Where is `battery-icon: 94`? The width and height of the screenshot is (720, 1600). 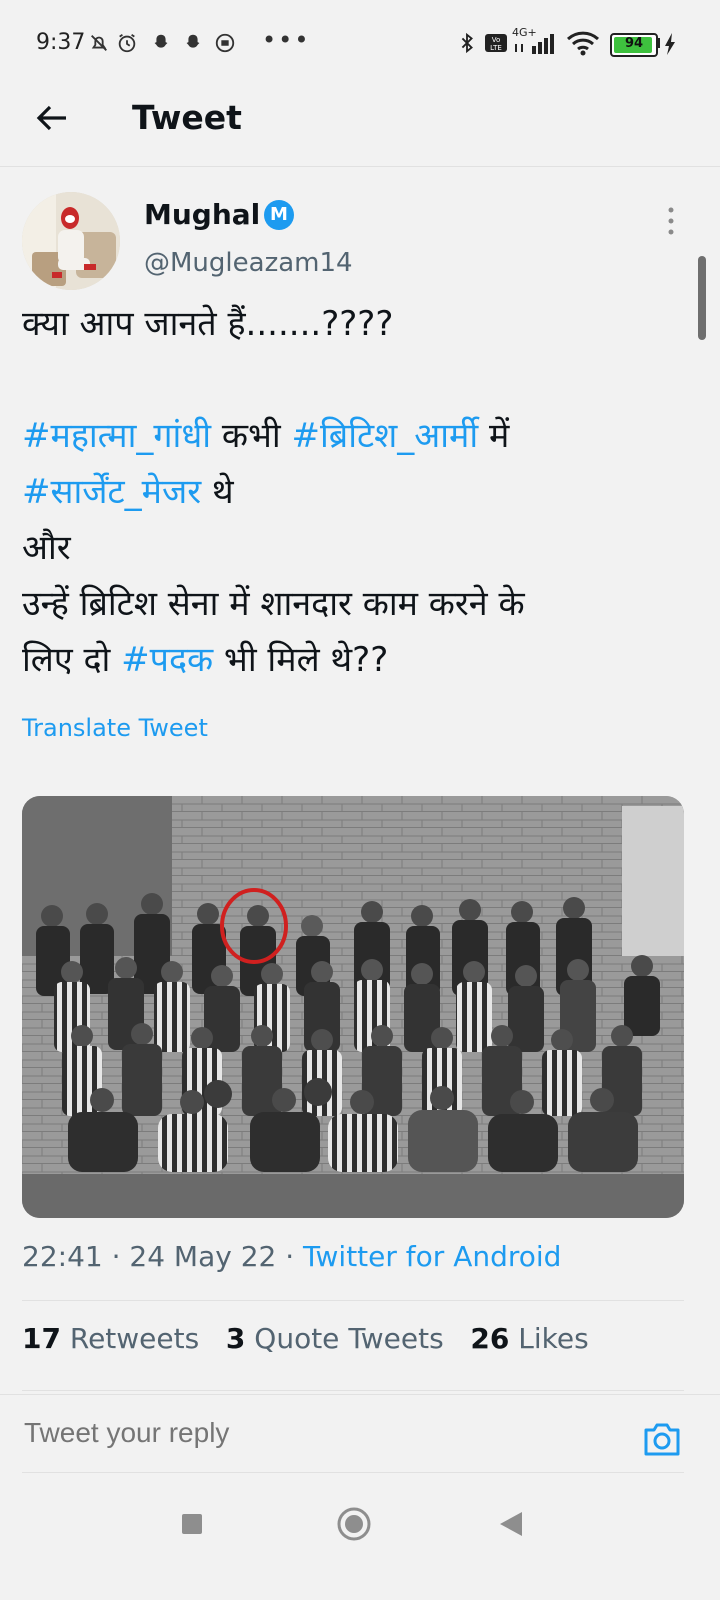 battery-icon: 94 is located at coordinates (634, 45).